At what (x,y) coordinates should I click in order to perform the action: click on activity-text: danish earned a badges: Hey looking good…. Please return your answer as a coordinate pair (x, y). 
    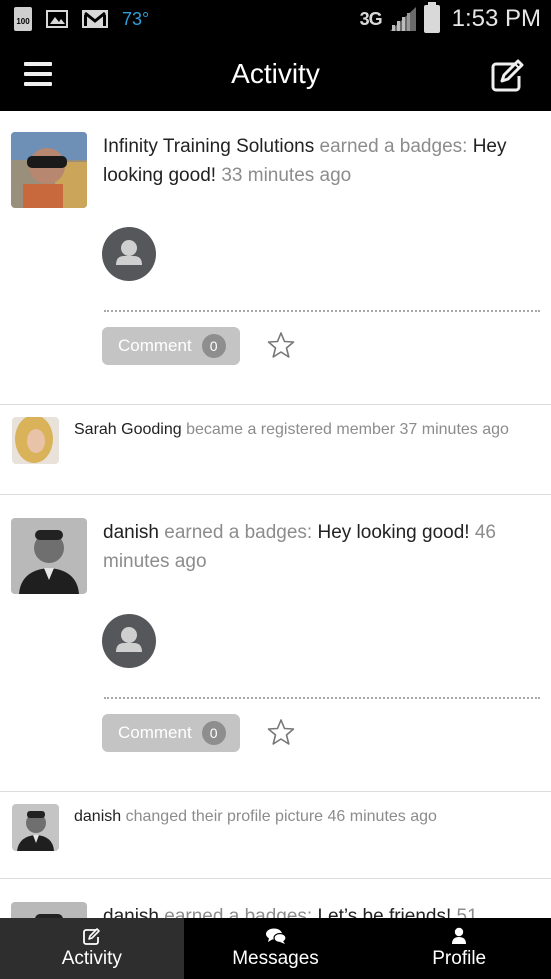
    Looking at the image, I should click on (313, 547).